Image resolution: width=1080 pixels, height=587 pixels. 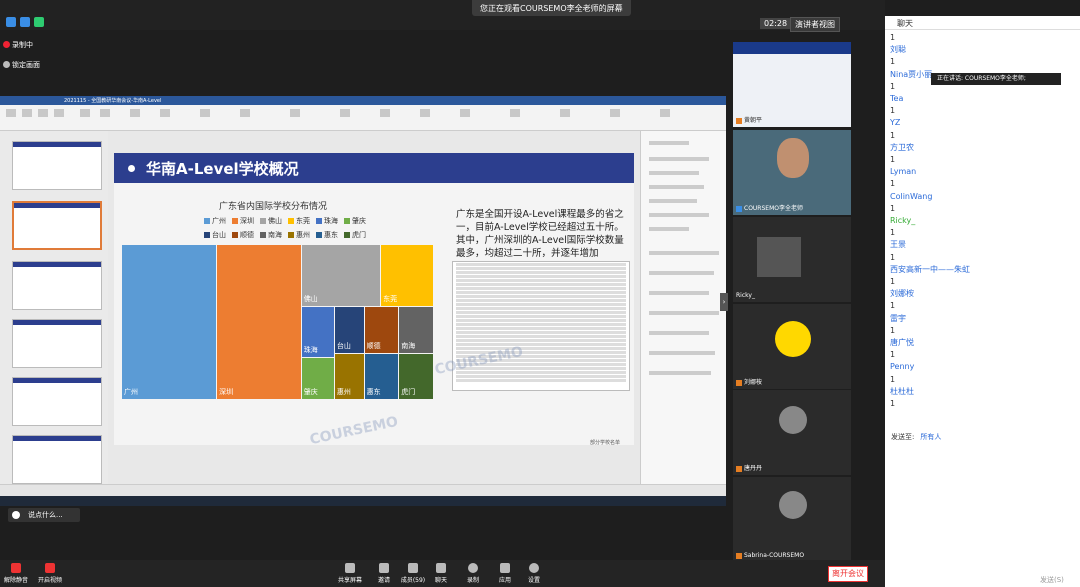 What do you see at coordinates (408, 392) in the screenshot?
I see `treemap-label: 虎门` at bounding box center [408, 392].